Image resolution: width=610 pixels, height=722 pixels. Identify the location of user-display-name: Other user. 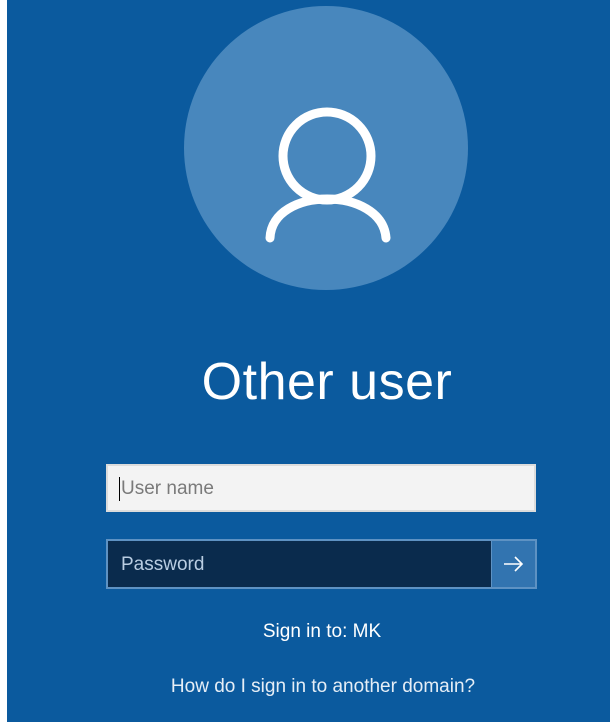
(327, 382).